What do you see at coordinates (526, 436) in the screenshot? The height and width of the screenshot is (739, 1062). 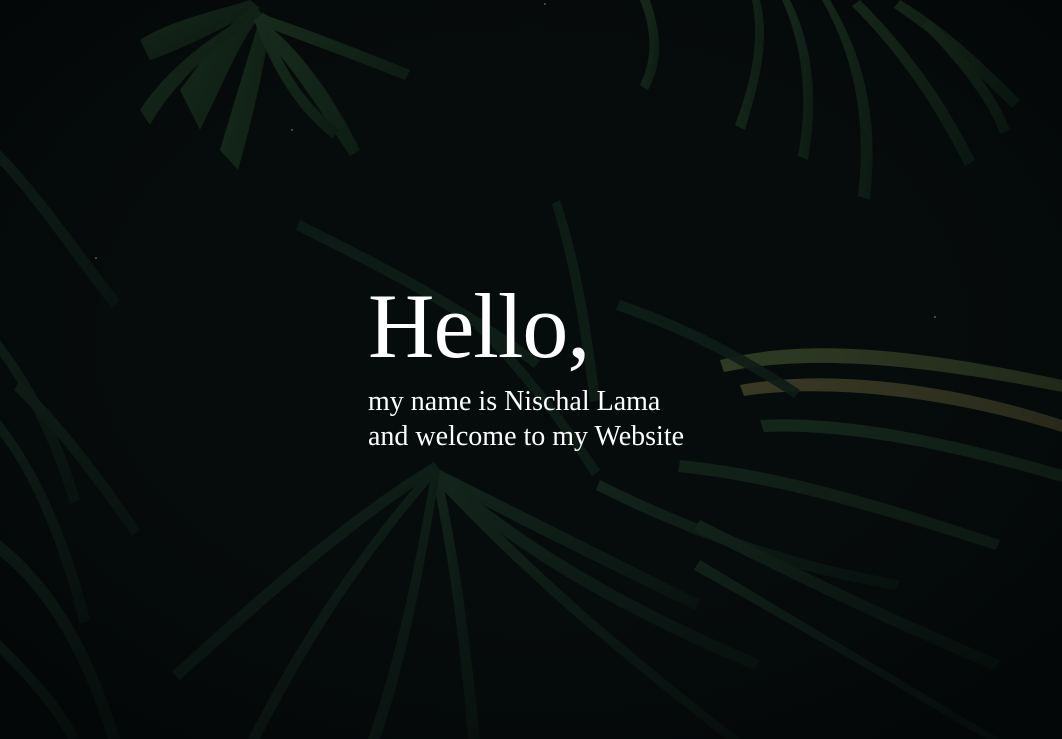 I see `hero-welcome-line: and welcome to my Website` at bounding box center [526, 436].